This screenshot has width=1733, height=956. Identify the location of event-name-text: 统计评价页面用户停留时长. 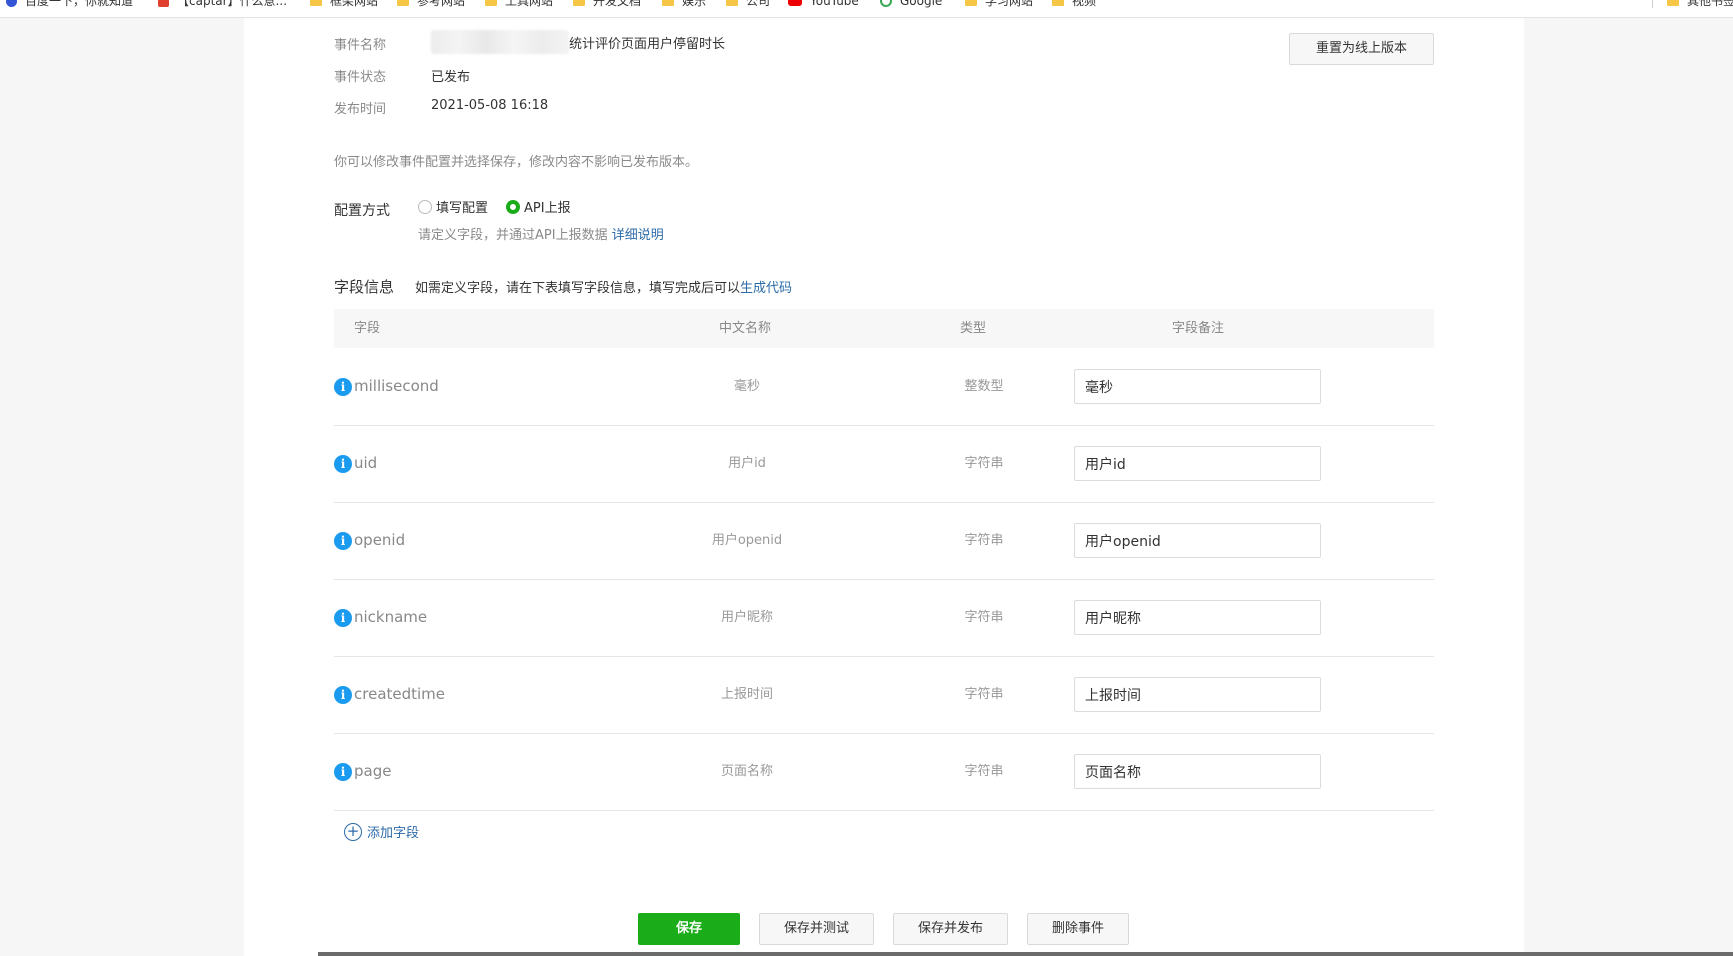
(647, 44).